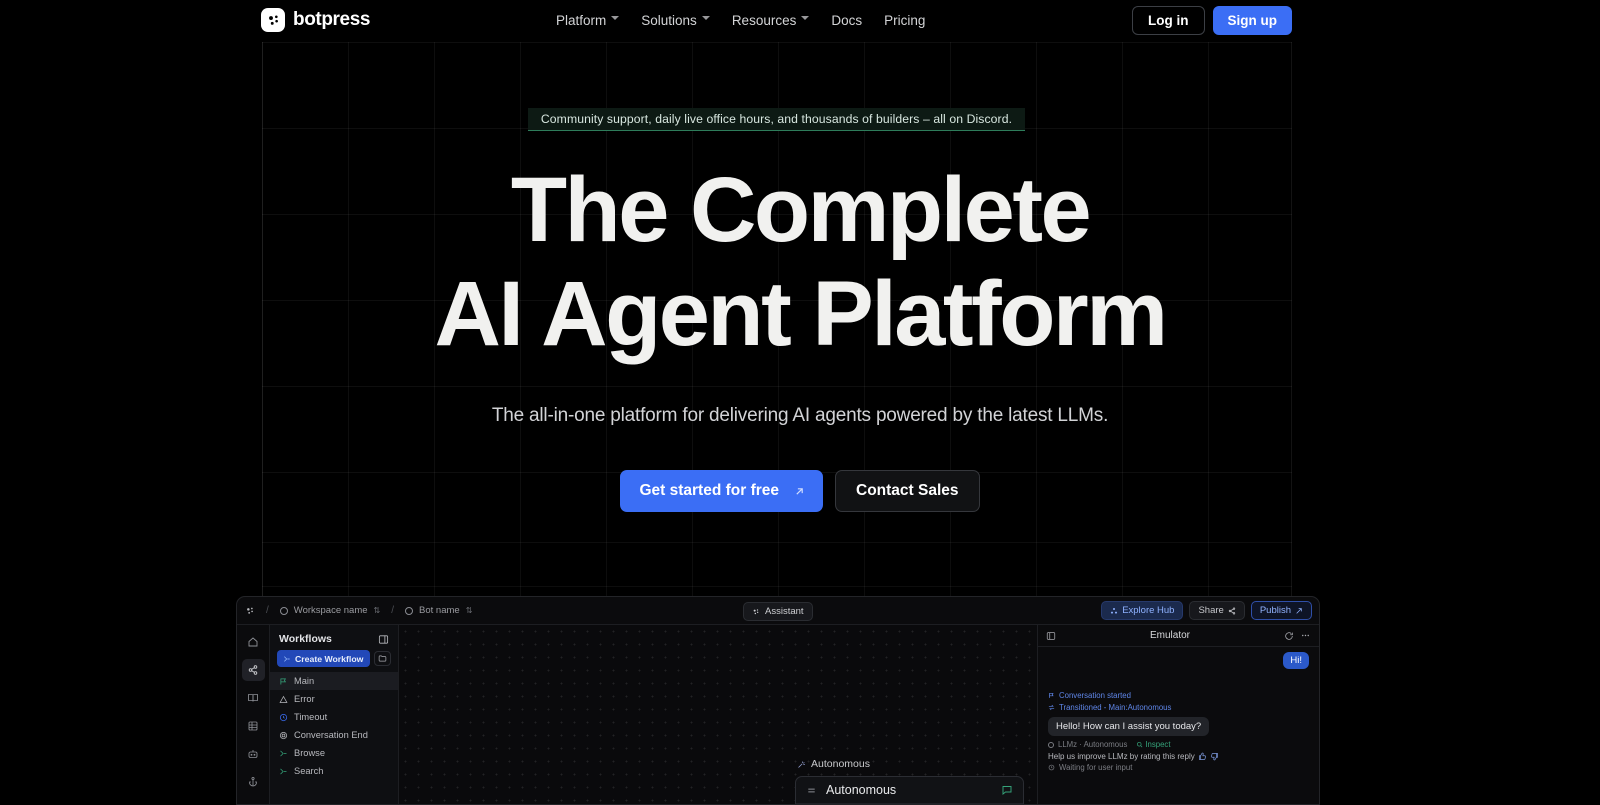  I want to click on breadcrumb: / Workspace name ⇅ / Bot name ⇅, so click(358, 610).